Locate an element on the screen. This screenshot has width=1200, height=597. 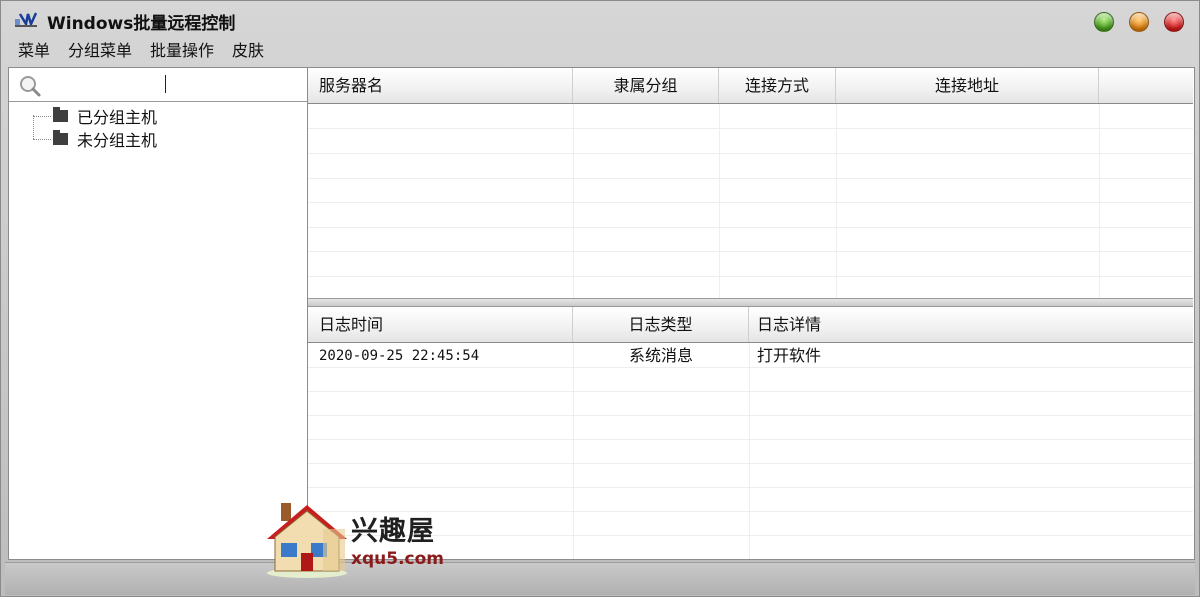
close-button is located at coordinates (1174, 22).